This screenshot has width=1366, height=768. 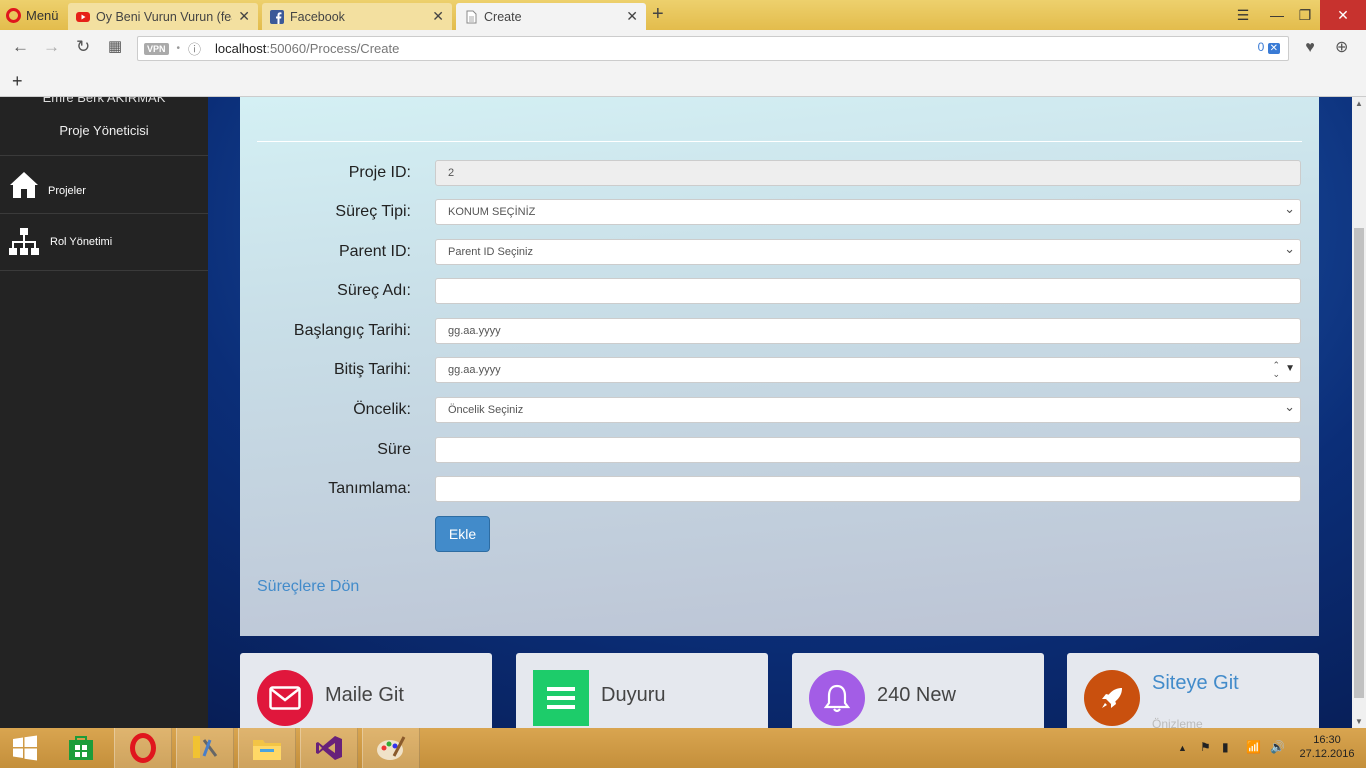 I want to click on network-icon: 📶, so click(x=1253, y=747).